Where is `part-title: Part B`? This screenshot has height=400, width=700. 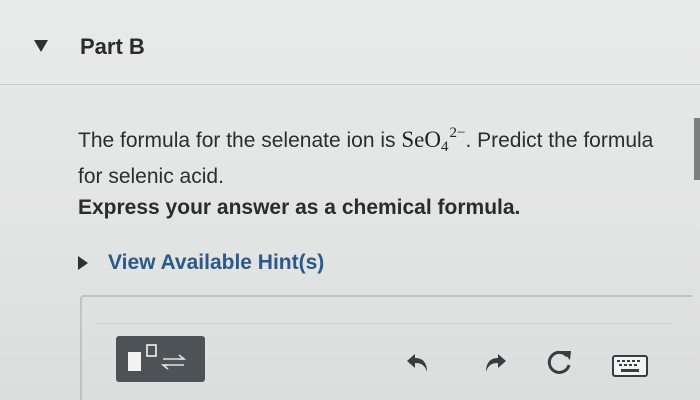
part-title: Part B is located at coordinates (112, 46).